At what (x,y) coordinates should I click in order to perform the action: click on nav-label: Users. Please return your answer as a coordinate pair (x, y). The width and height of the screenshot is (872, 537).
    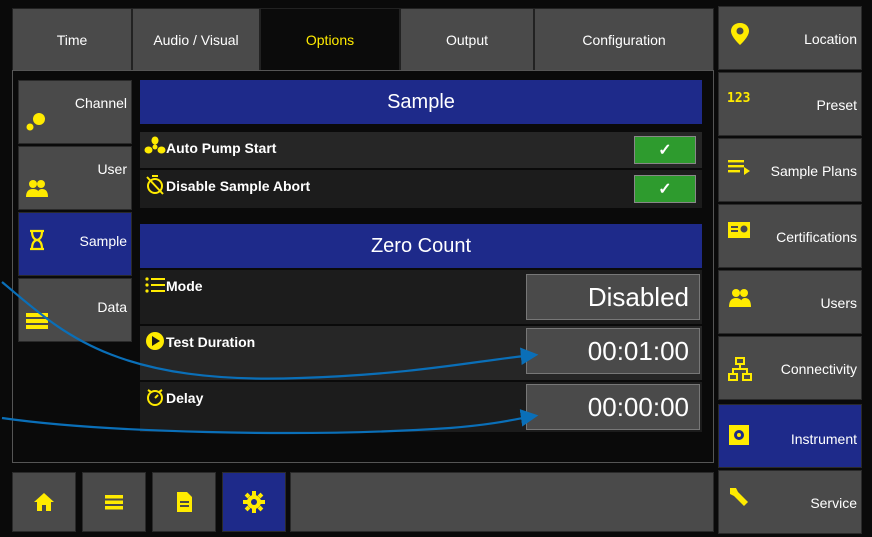
    Looking at the image, I should click on (838, 303).